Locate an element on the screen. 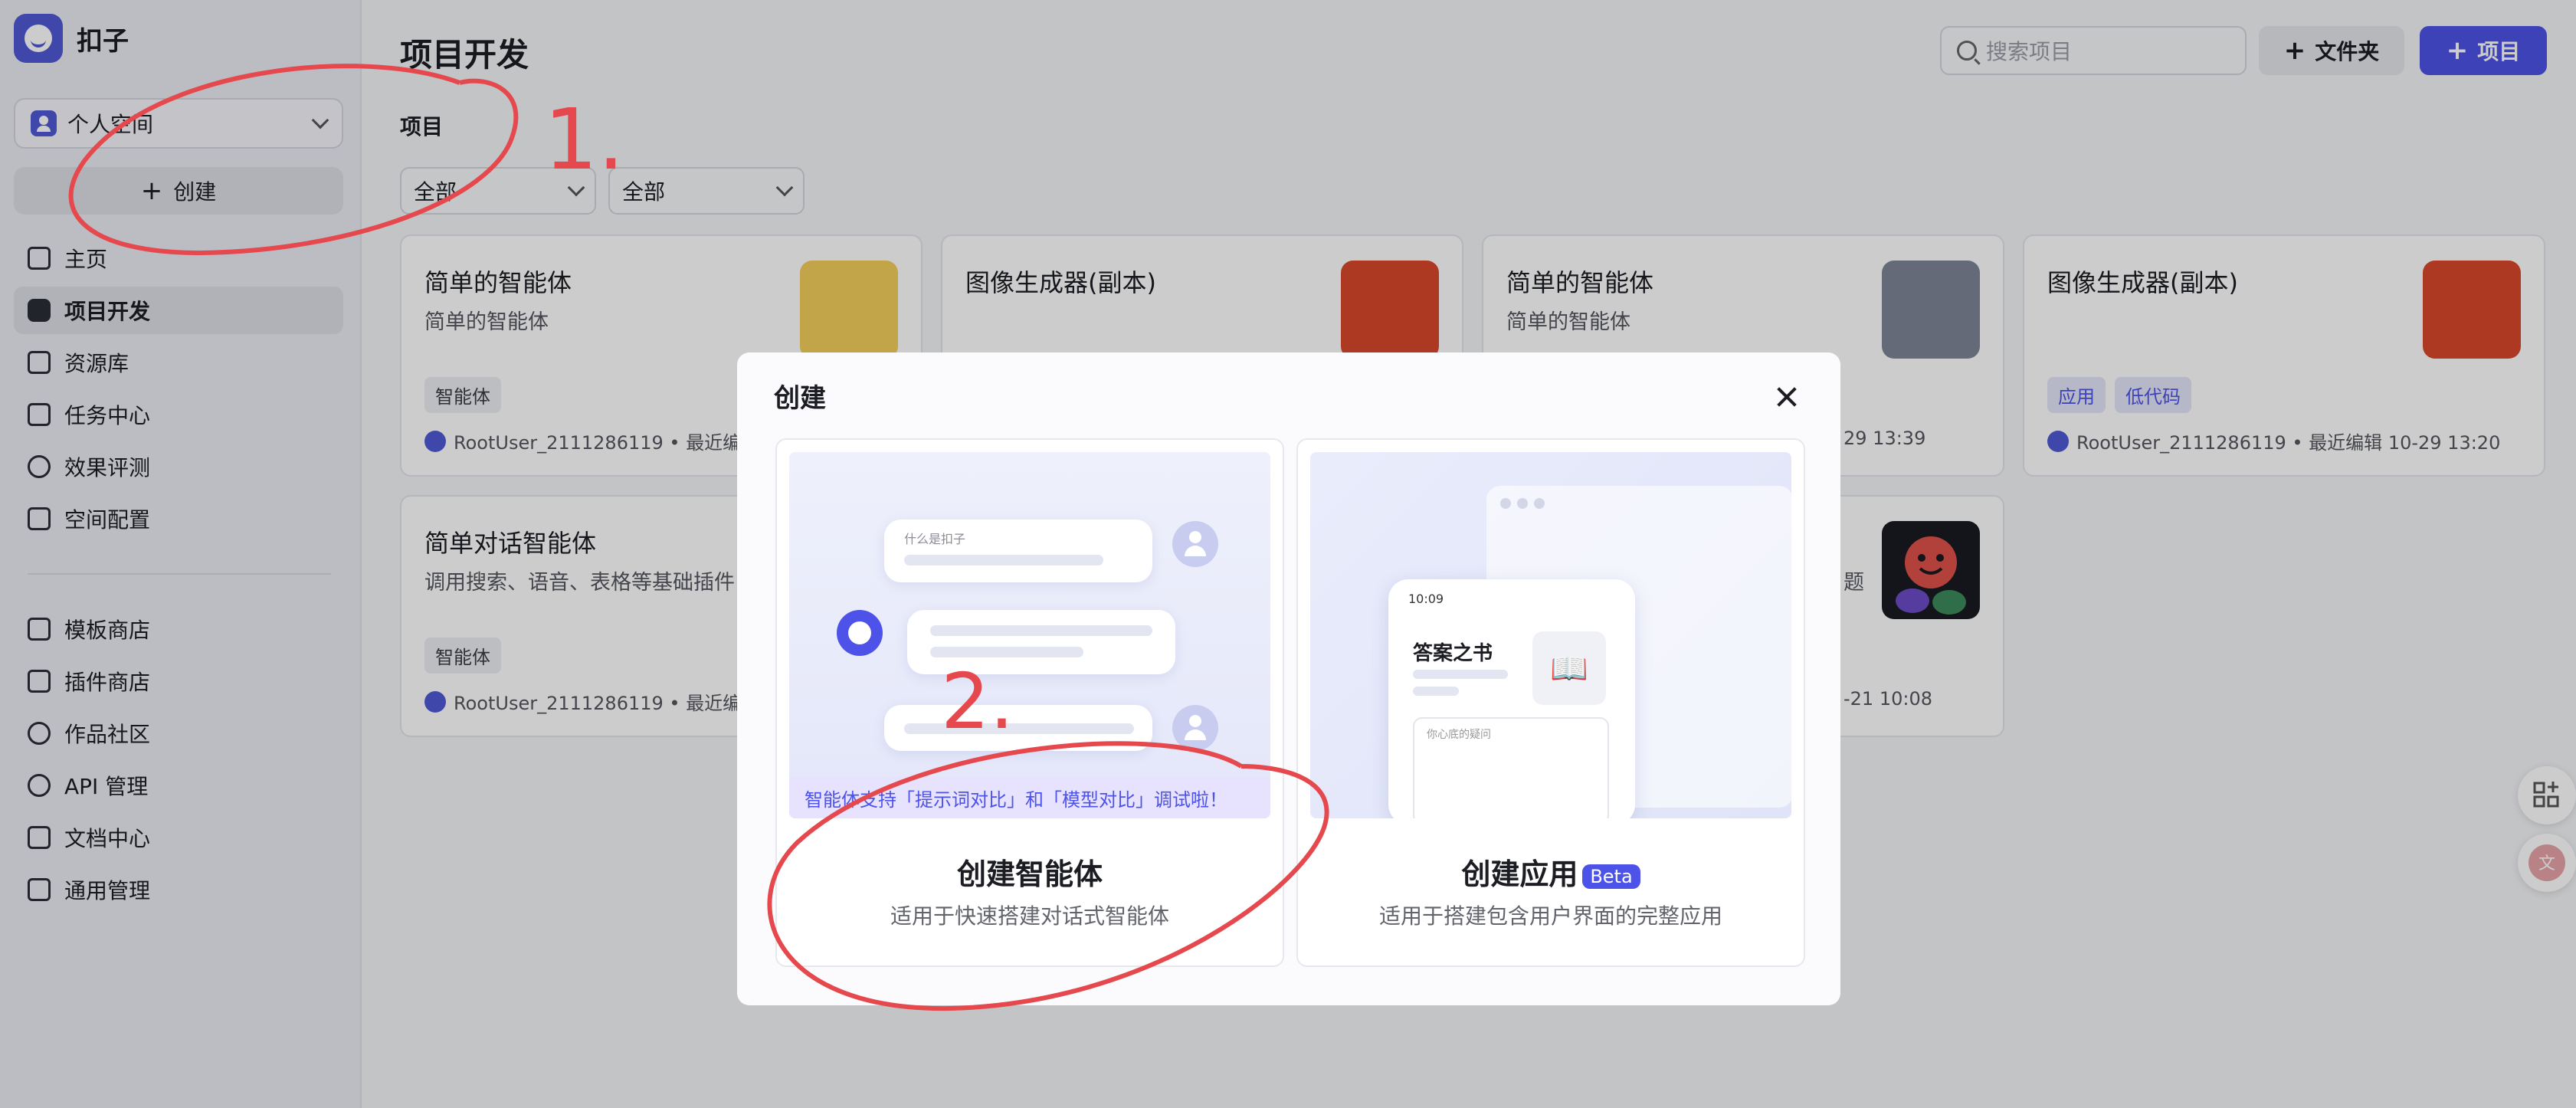 The width and height of the screenshot is (2576, 1108). question-input: 你心底的疑问 is located at coordinates (1511, 767).